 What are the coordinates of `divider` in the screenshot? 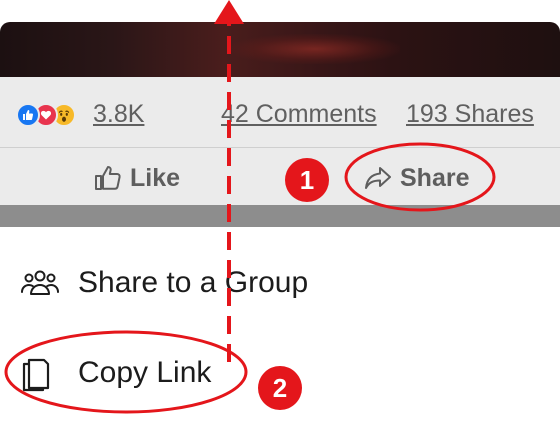 It's located at (280, 147).